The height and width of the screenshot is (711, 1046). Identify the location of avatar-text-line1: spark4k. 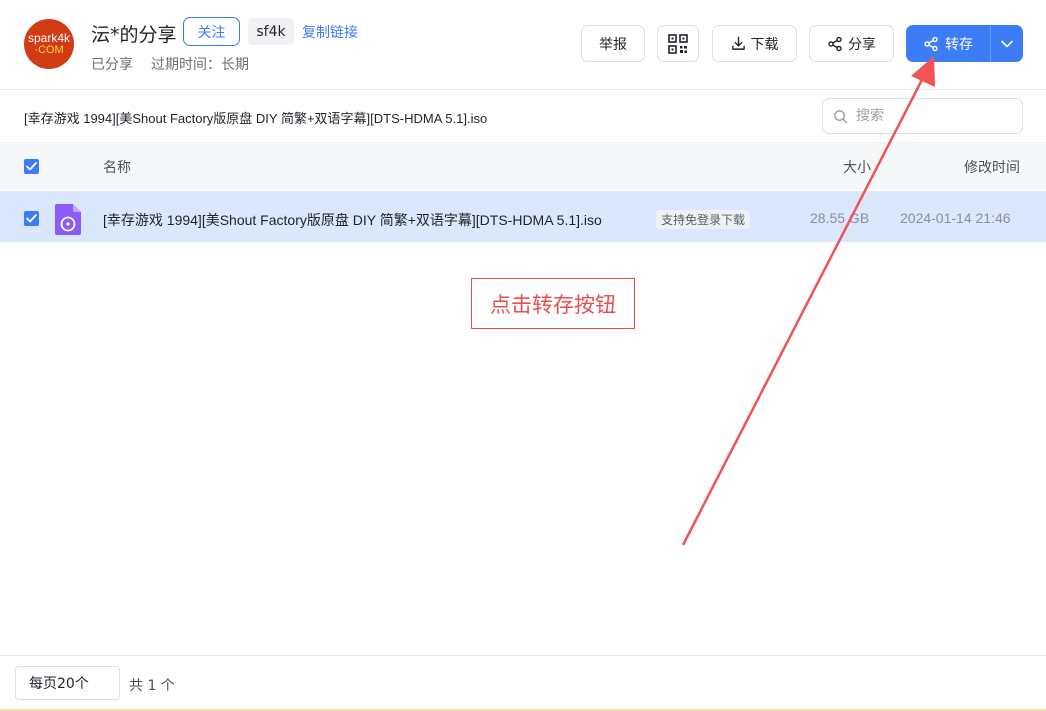
(49, 38).